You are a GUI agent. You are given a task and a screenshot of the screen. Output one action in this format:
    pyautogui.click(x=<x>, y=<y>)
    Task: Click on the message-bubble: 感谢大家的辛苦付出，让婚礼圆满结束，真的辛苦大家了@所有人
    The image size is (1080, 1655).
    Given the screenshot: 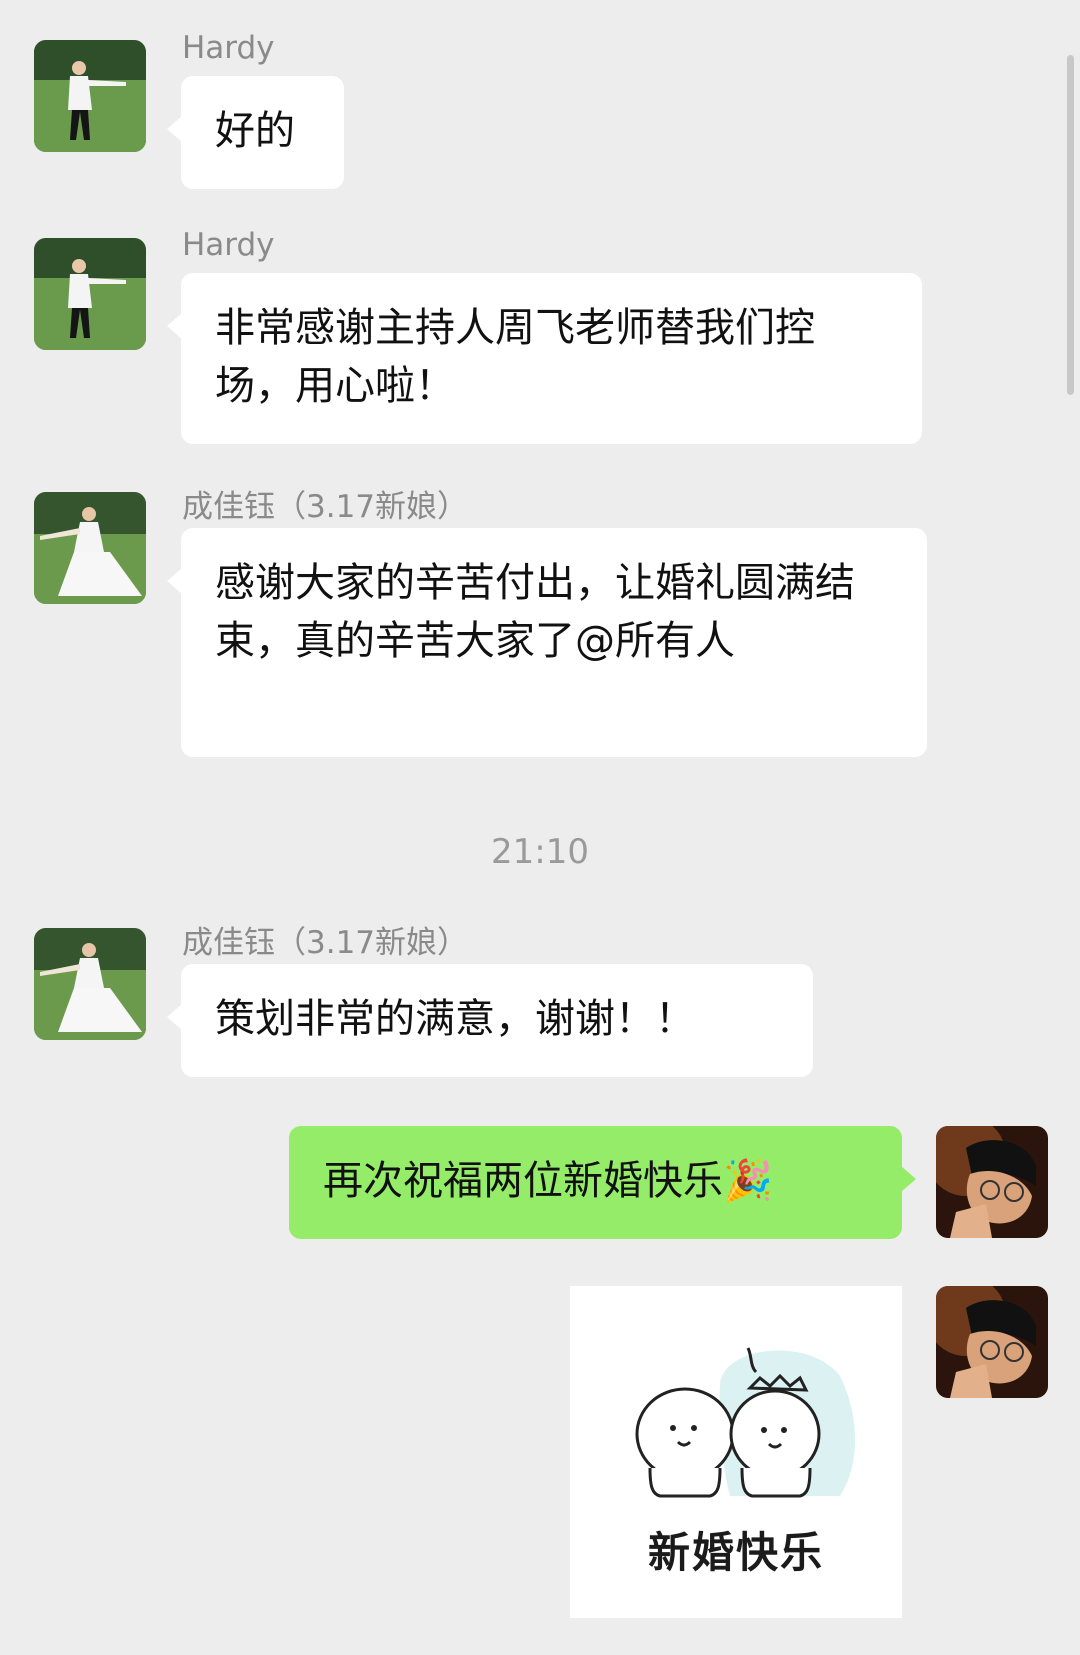 What is the action you would take?
    pyautogui.click(x=547, y=642)
    